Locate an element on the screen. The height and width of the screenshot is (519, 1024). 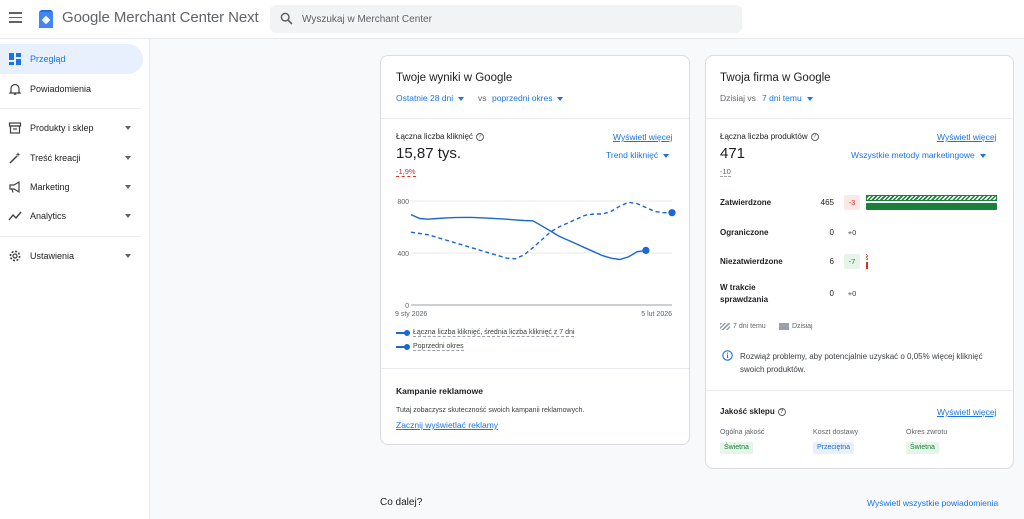
start-ads-link: Zacznij wyświetlać reklamy is located at coordinates (447, 425).